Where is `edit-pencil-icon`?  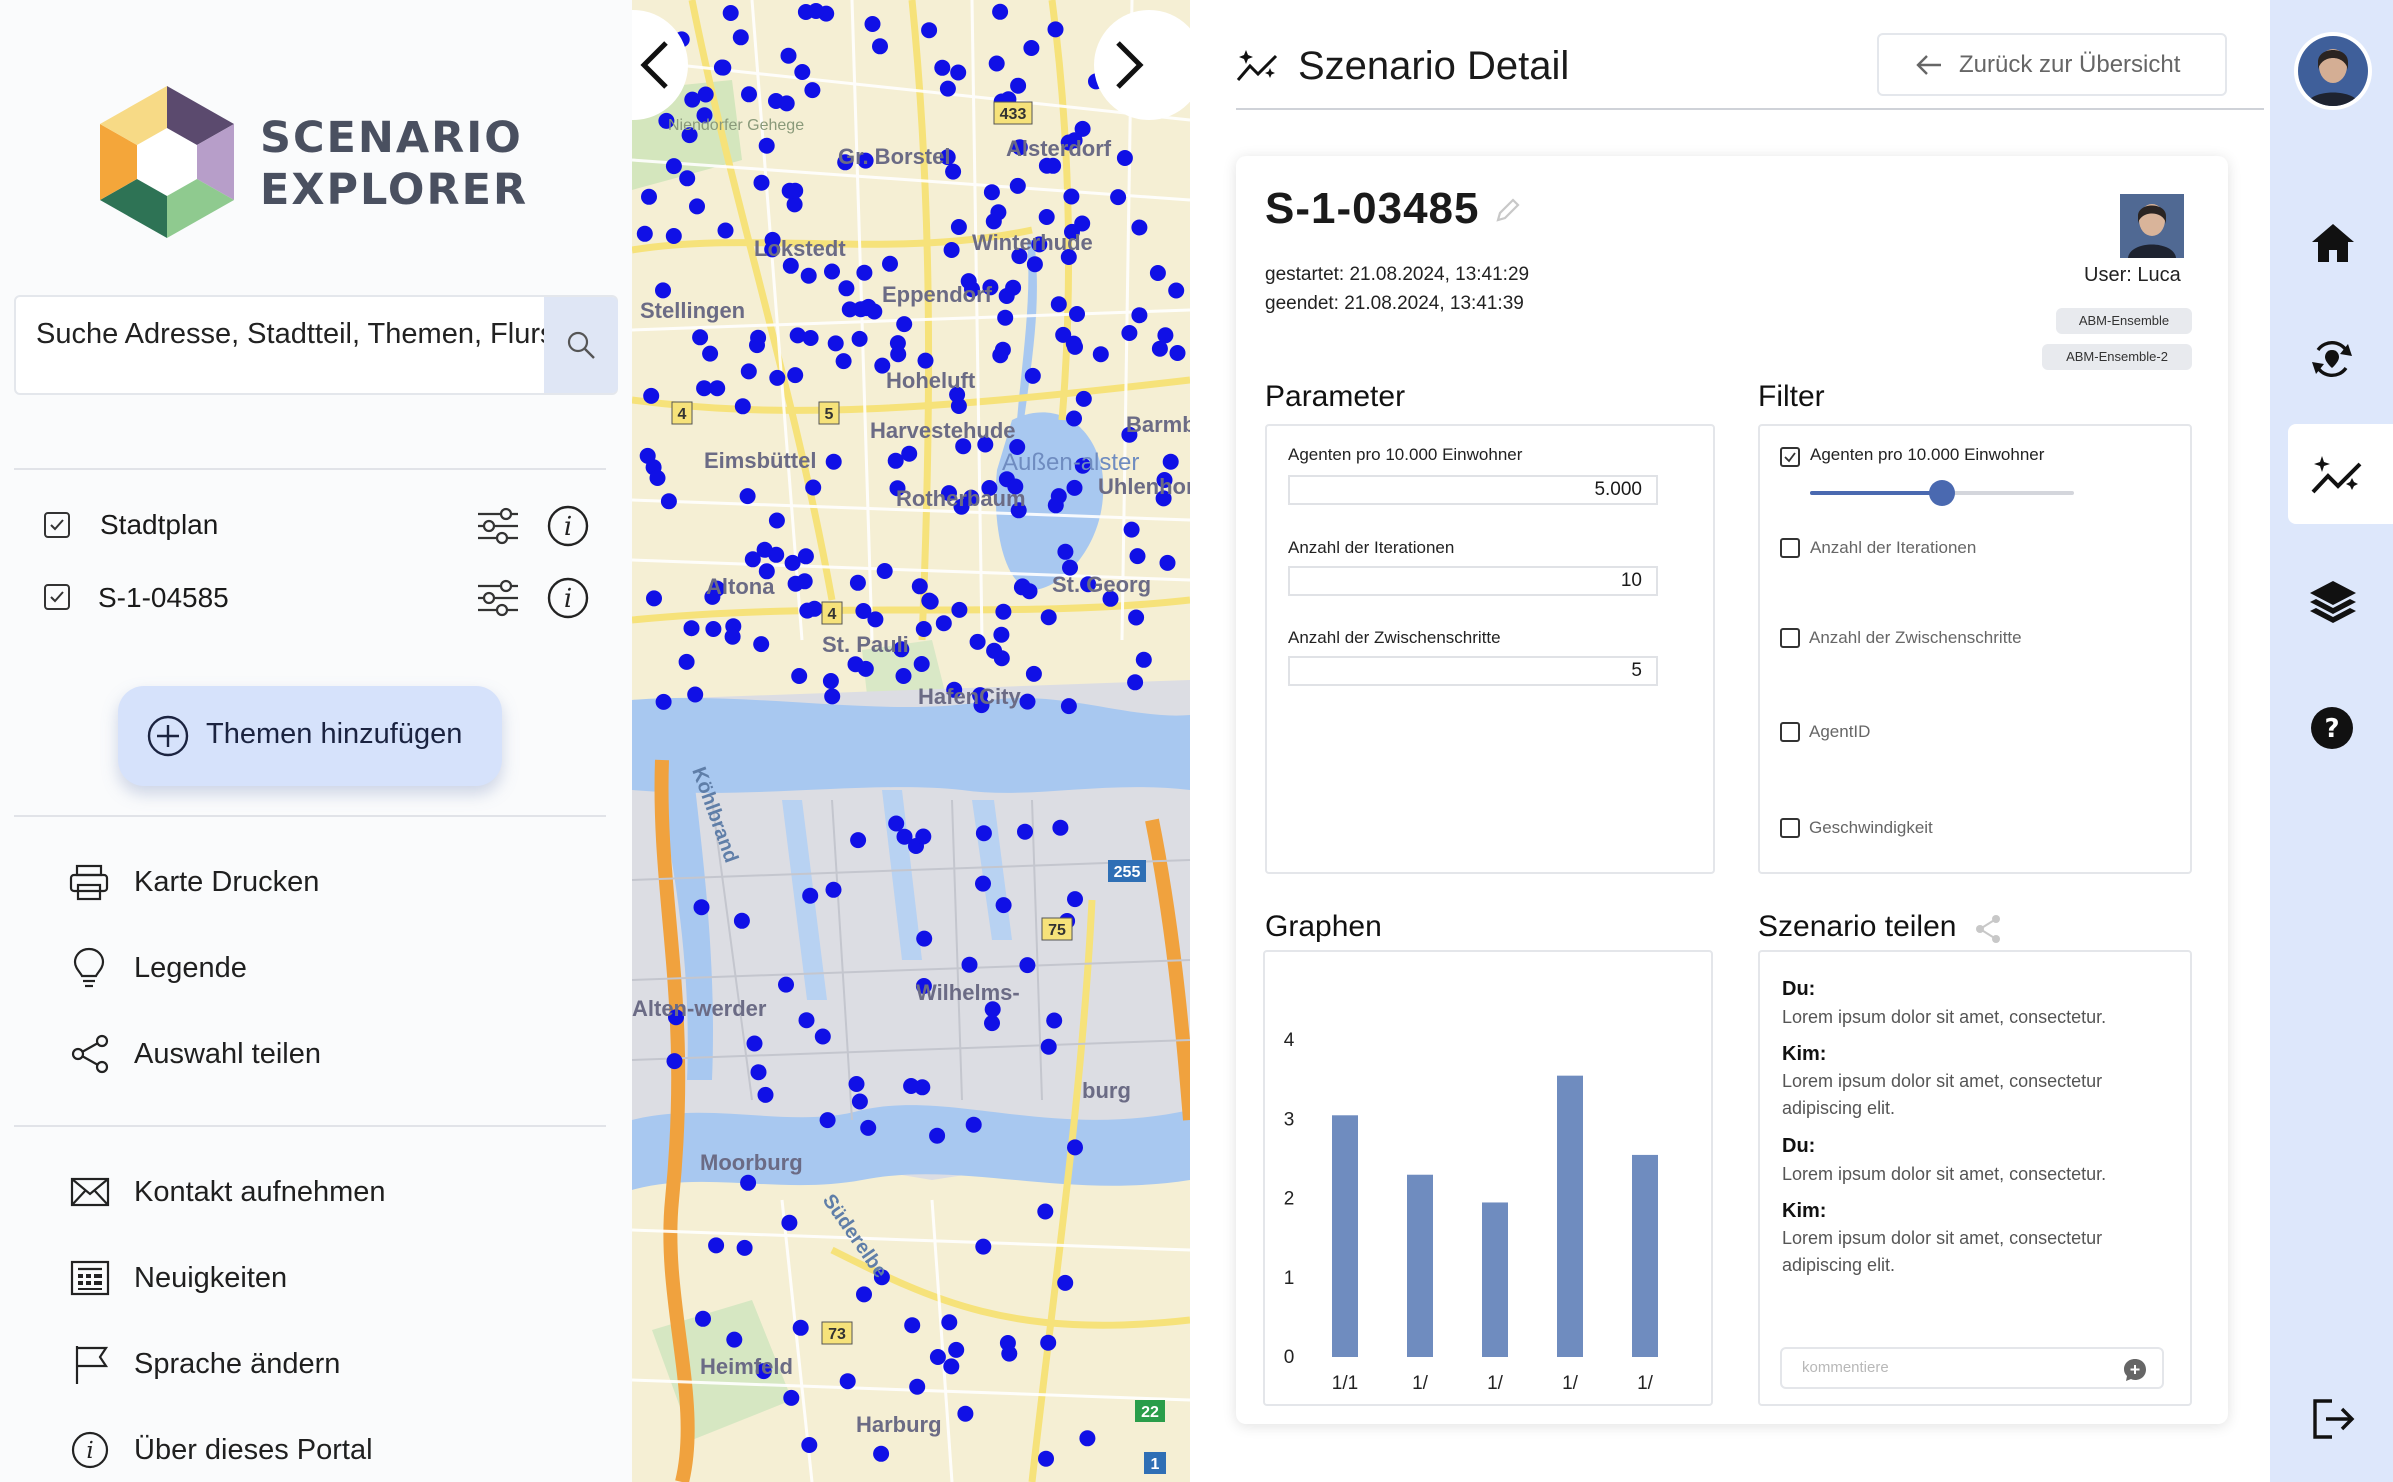
edit-pencil-icon is located at coordinates (1508, 210).